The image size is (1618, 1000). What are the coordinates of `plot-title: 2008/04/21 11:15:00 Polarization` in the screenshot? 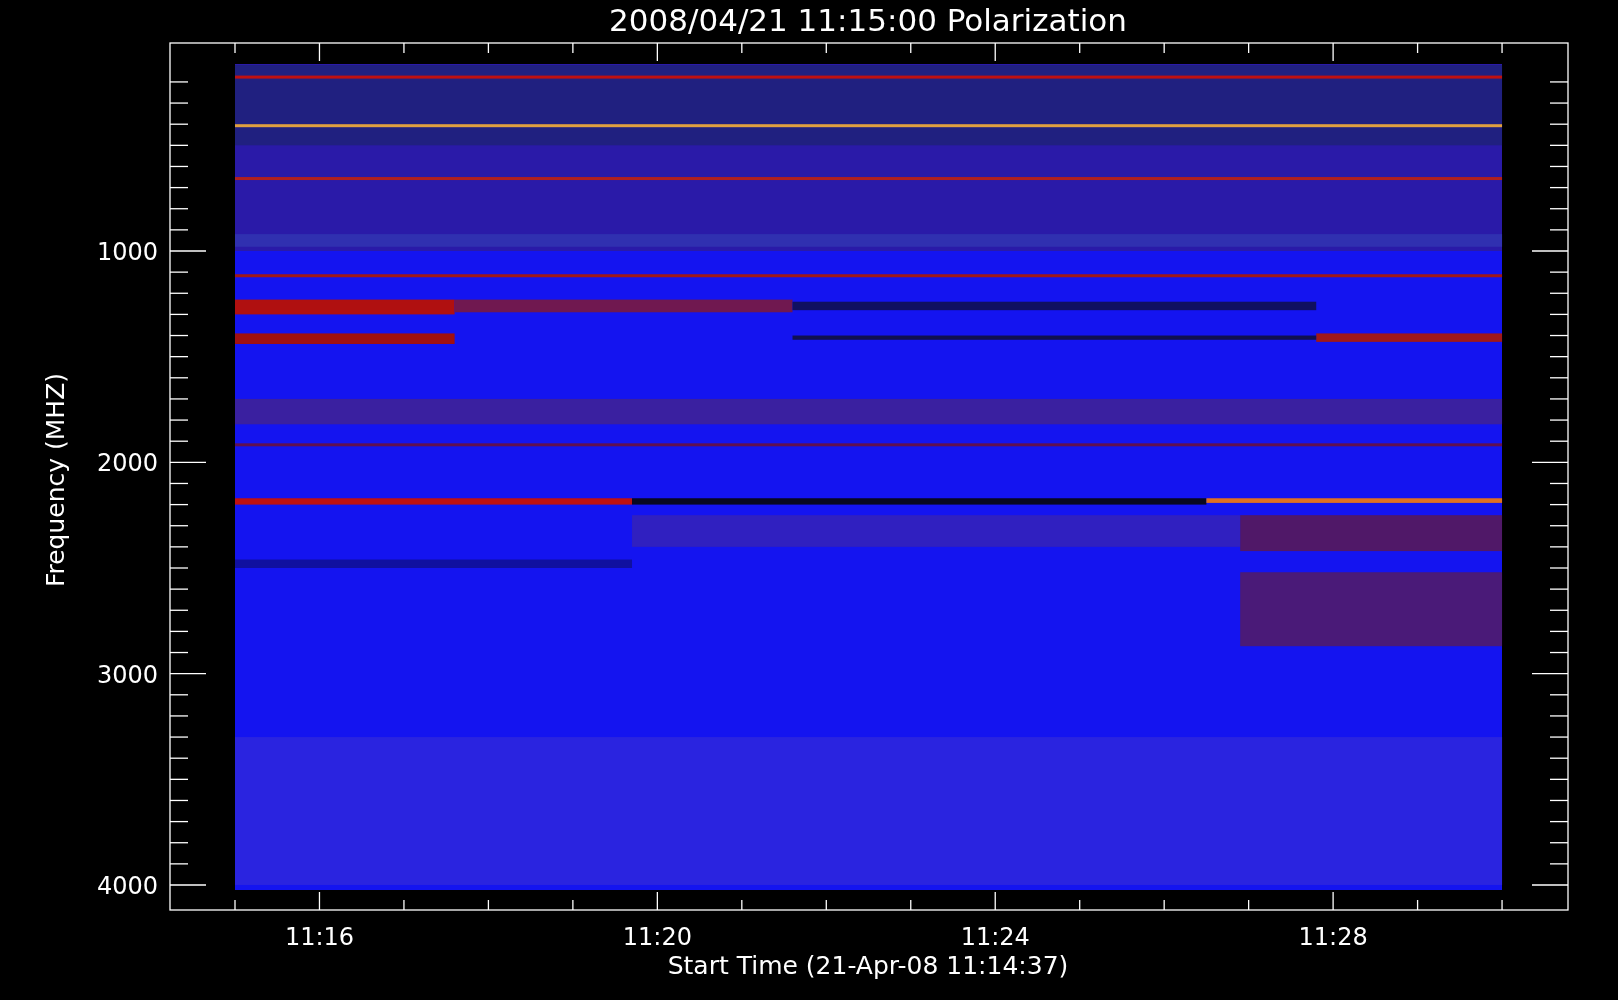 It's located at (868, 20).